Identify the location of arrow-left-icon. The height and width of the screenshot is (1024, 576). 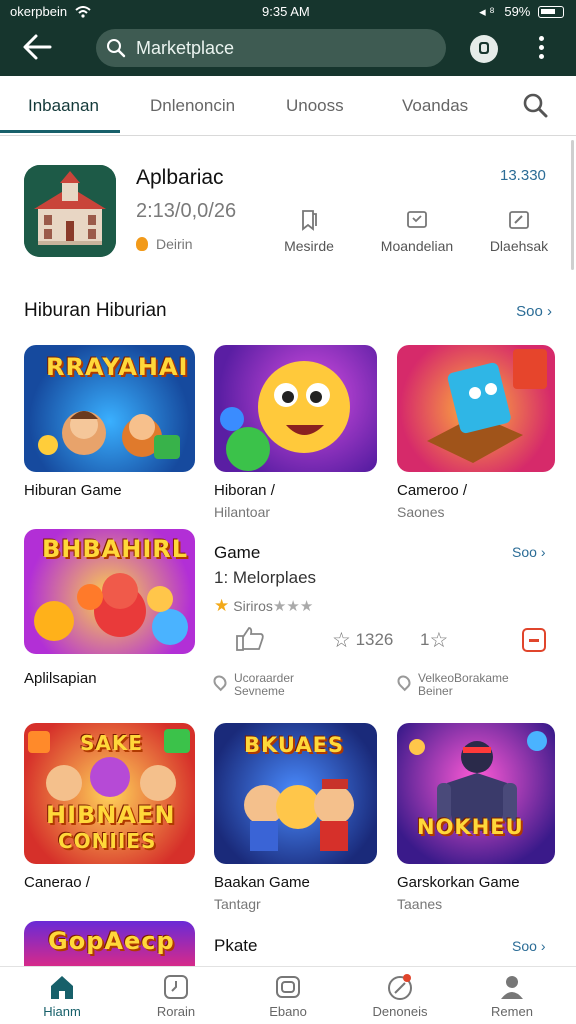
(37, 47).